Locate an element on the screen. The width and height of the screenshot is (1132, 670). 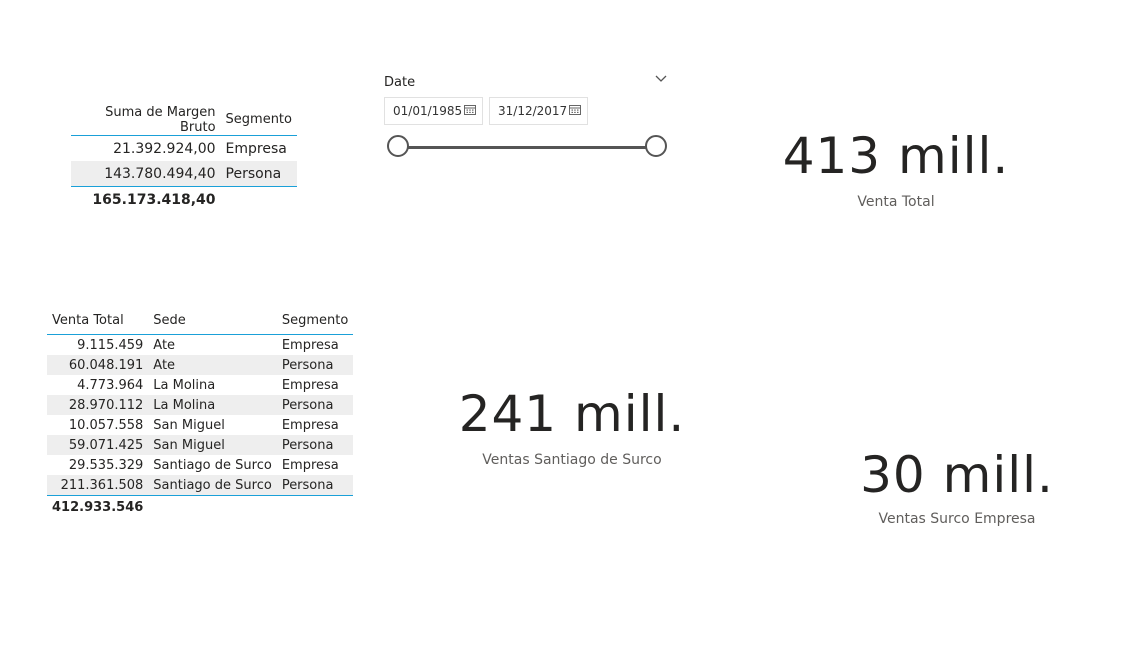
table-row: 59.071.425 San Miguel Persona is located at coordinates (200, 445).